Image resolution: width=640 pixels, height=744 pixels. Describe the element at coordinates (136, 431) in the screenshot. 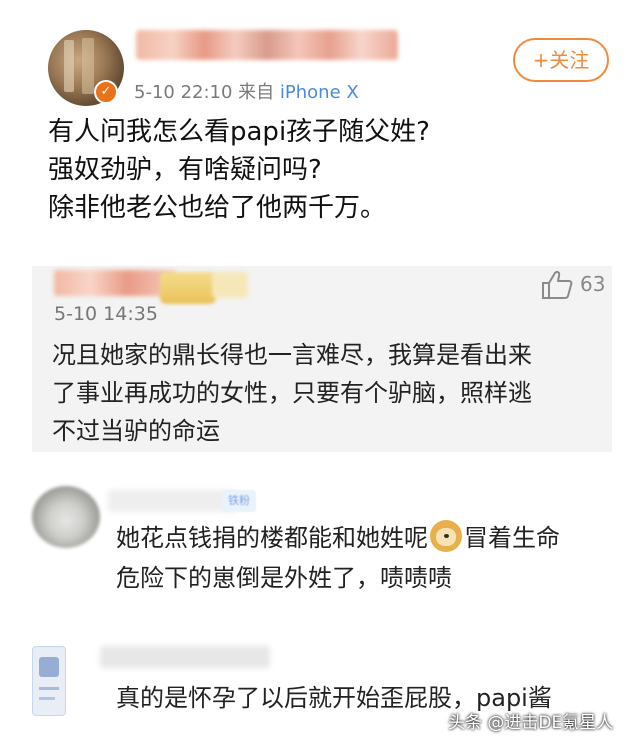

I see `reply-line: 不过当驴的命运` at that location.